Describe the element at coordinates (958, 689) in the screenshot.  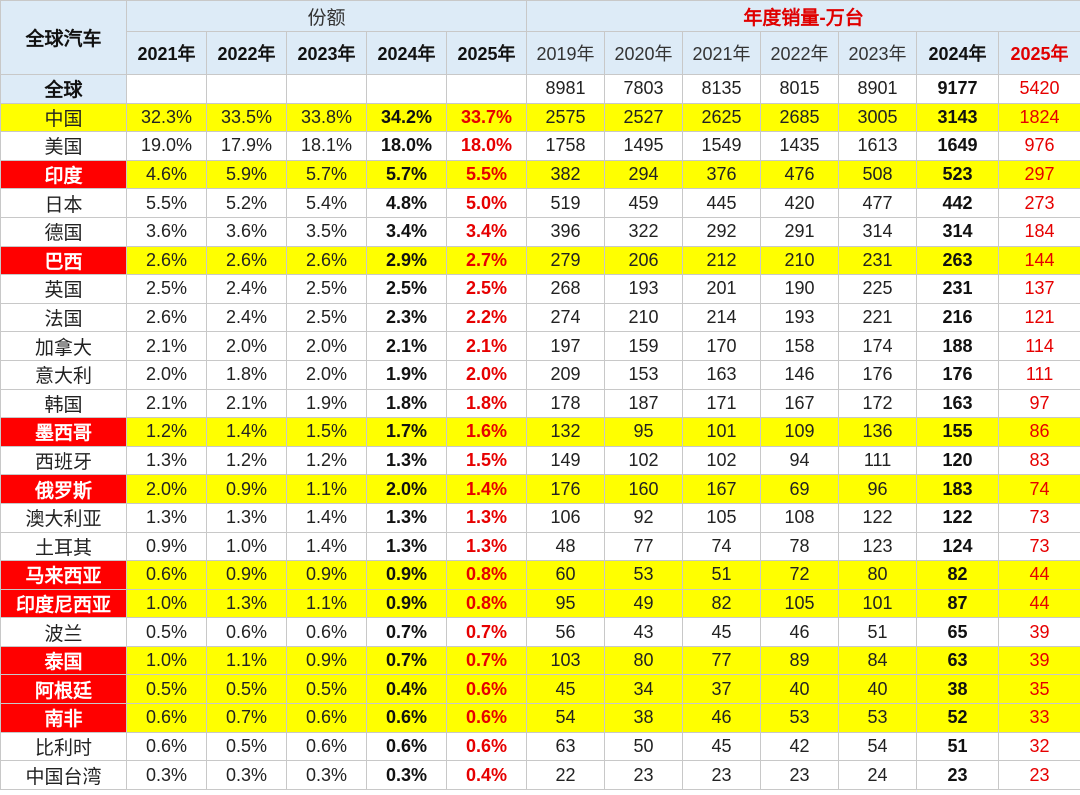
I see `sales-cell: 38` at that location.